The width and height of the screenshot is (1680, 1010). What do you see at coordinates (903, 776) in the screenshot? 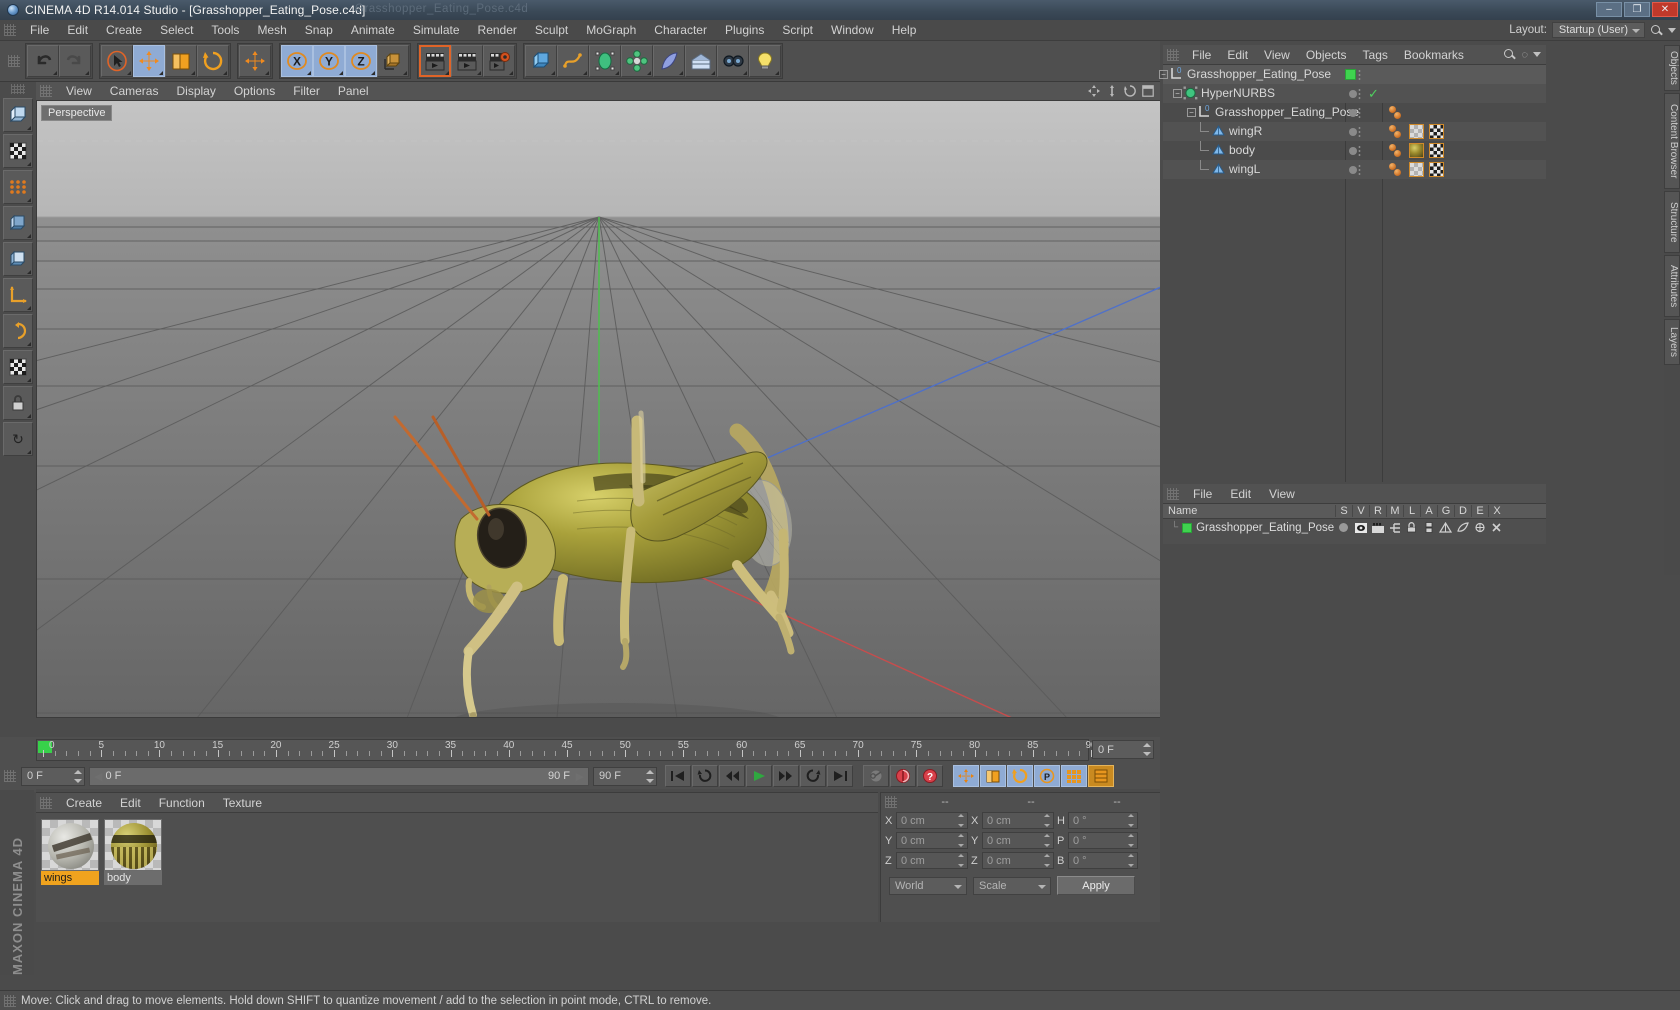
I see `autokeying-button` at bounding box center [903, 776].